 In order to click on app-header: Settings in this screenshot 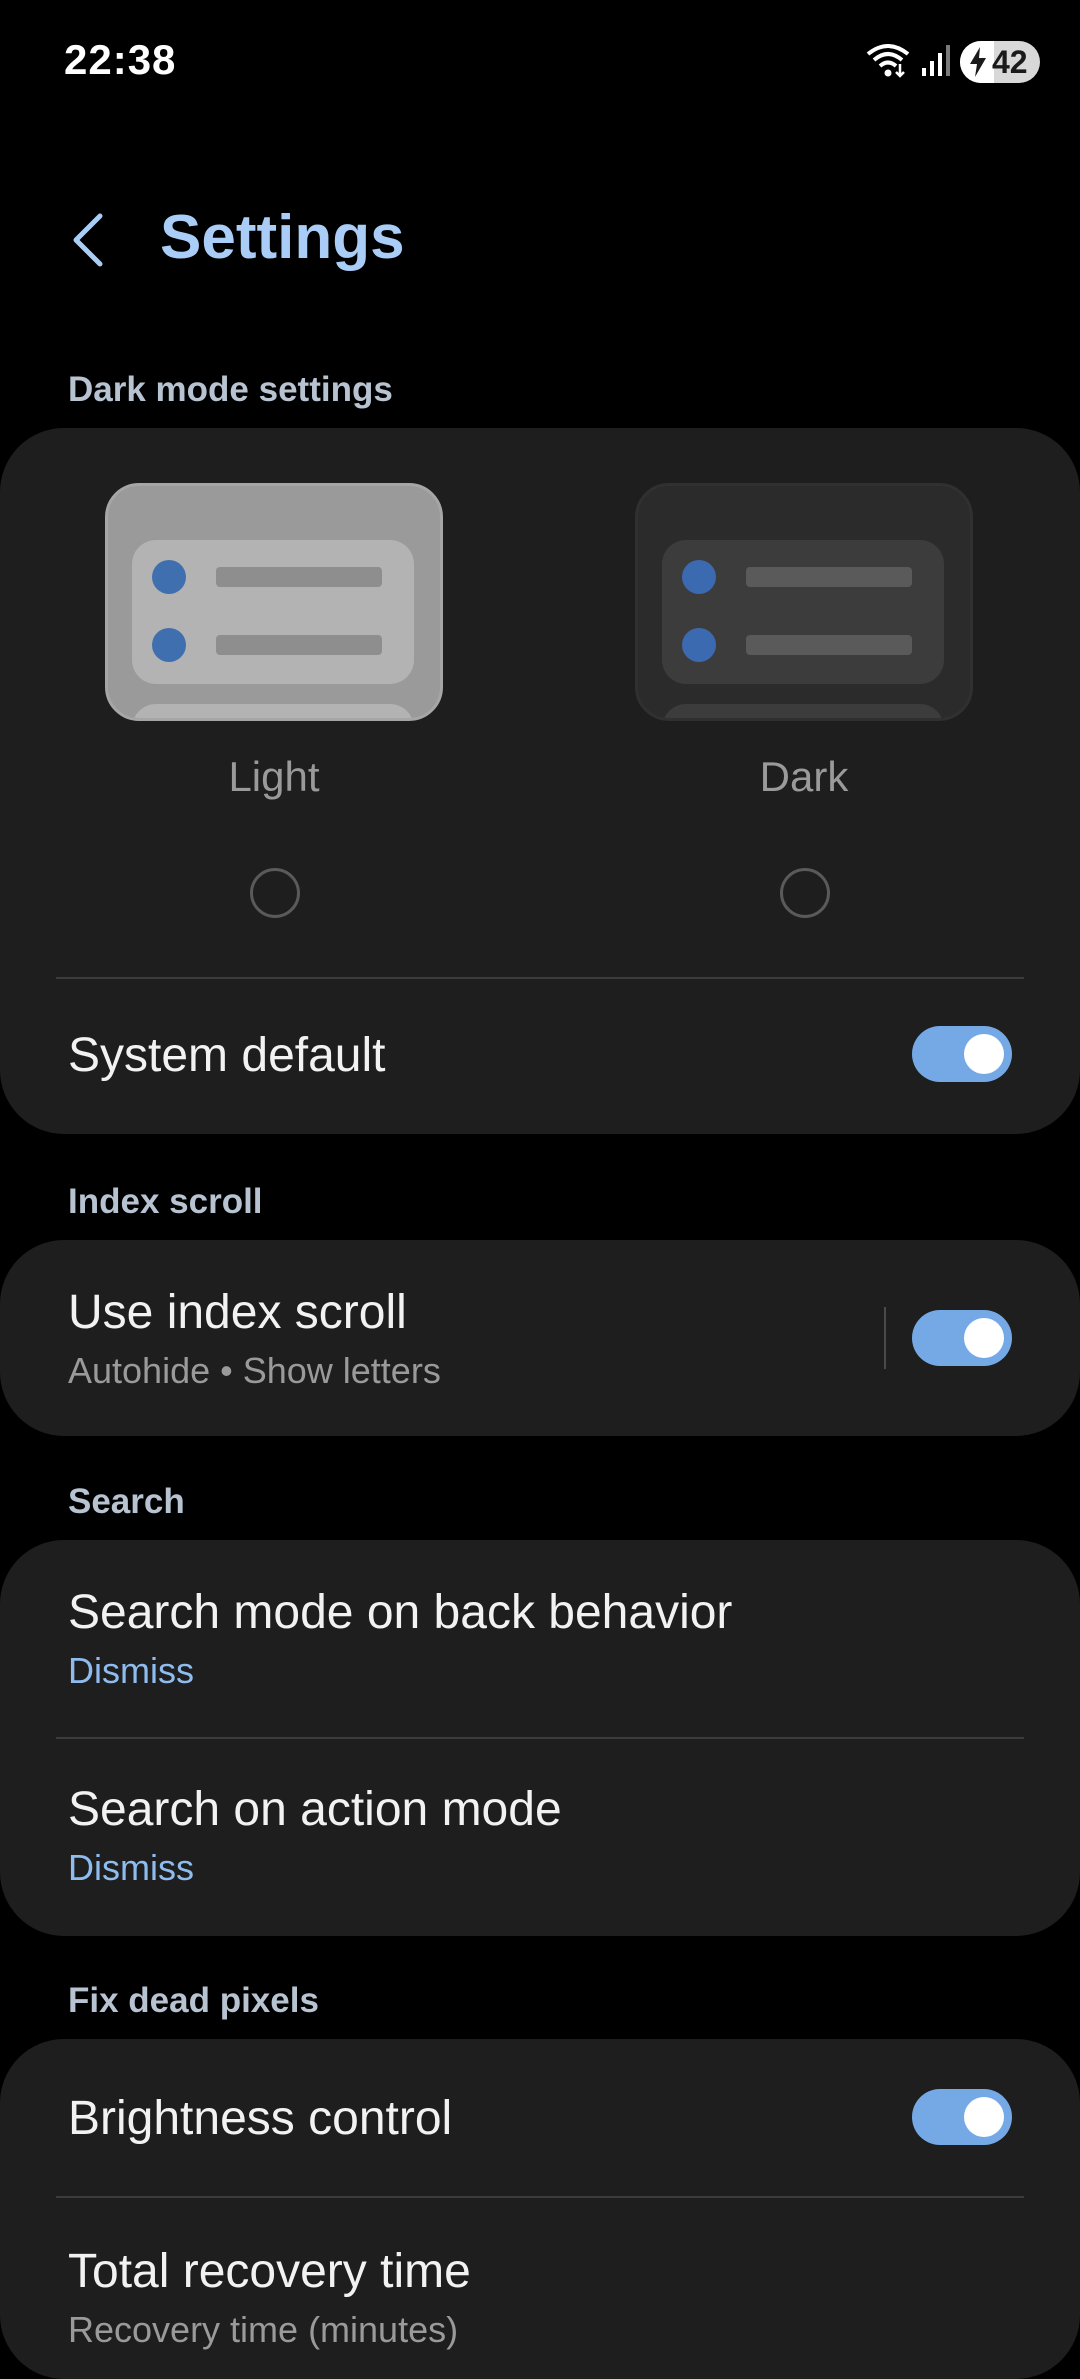, I will do `click(540, 240)`.